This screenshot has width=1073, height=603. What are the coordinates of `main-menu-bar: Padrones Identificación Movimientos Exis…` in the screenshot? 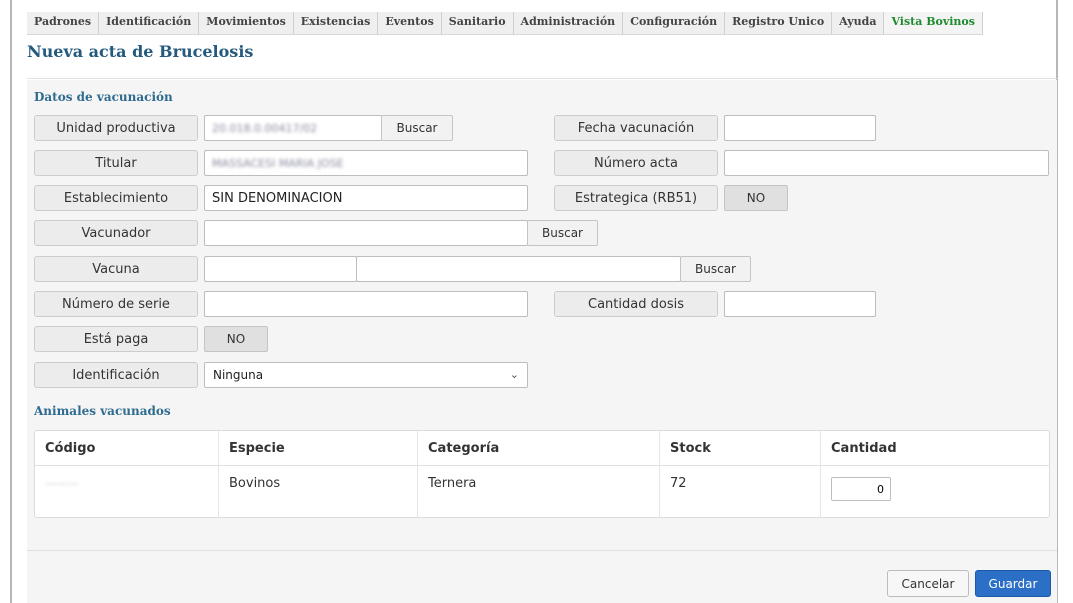 It's located at (505, 23).